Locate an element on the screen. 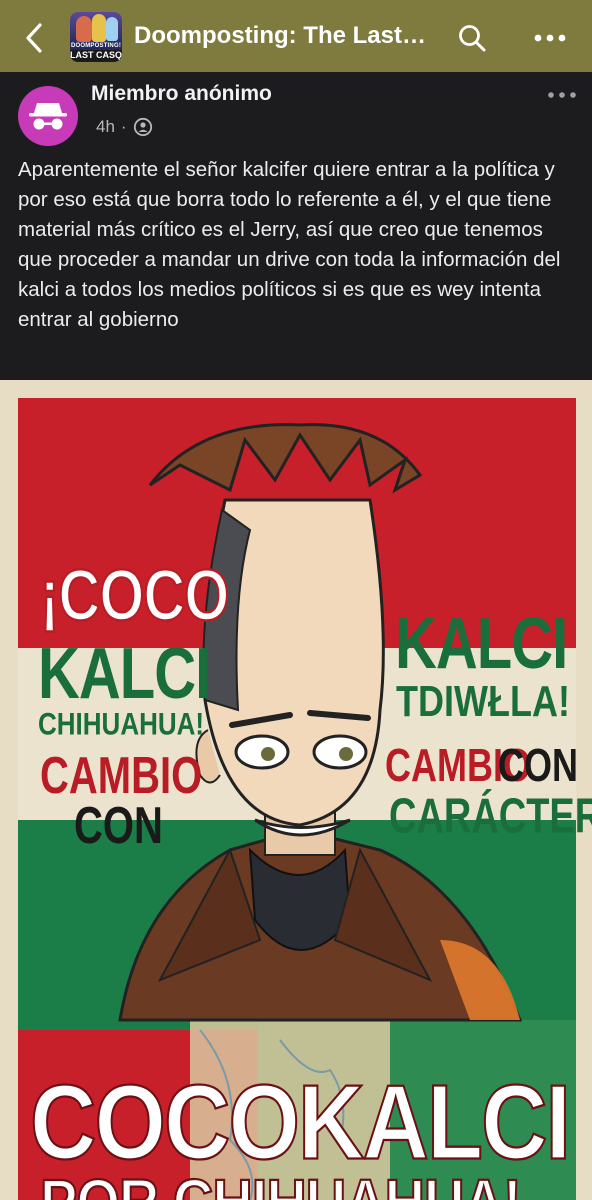 The width and height of the screenshot is (592, 1200). back-button is located at coordinates (34, 38).